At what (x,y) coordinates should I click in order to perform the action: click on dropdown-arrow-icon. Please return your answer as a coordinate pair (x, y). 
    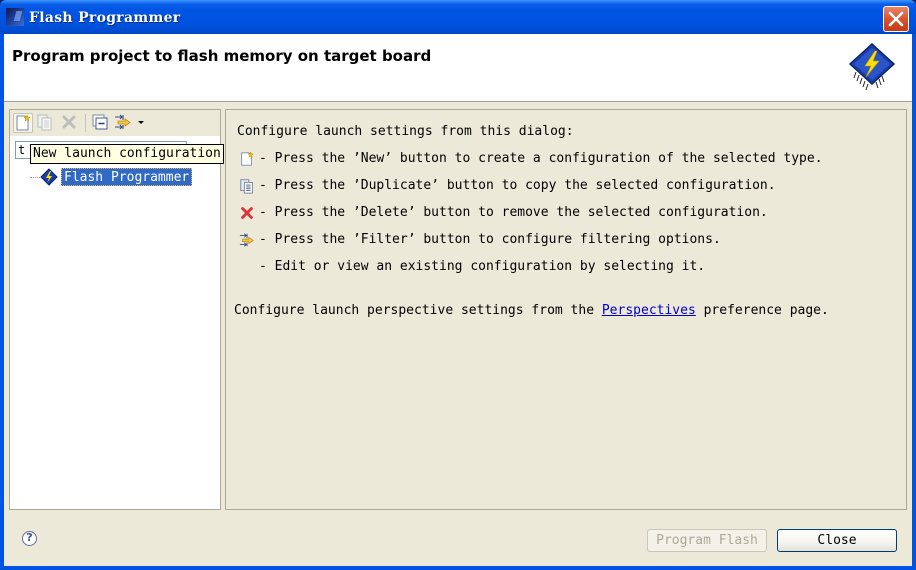
    Looking at the image, I should click on (141, 122).